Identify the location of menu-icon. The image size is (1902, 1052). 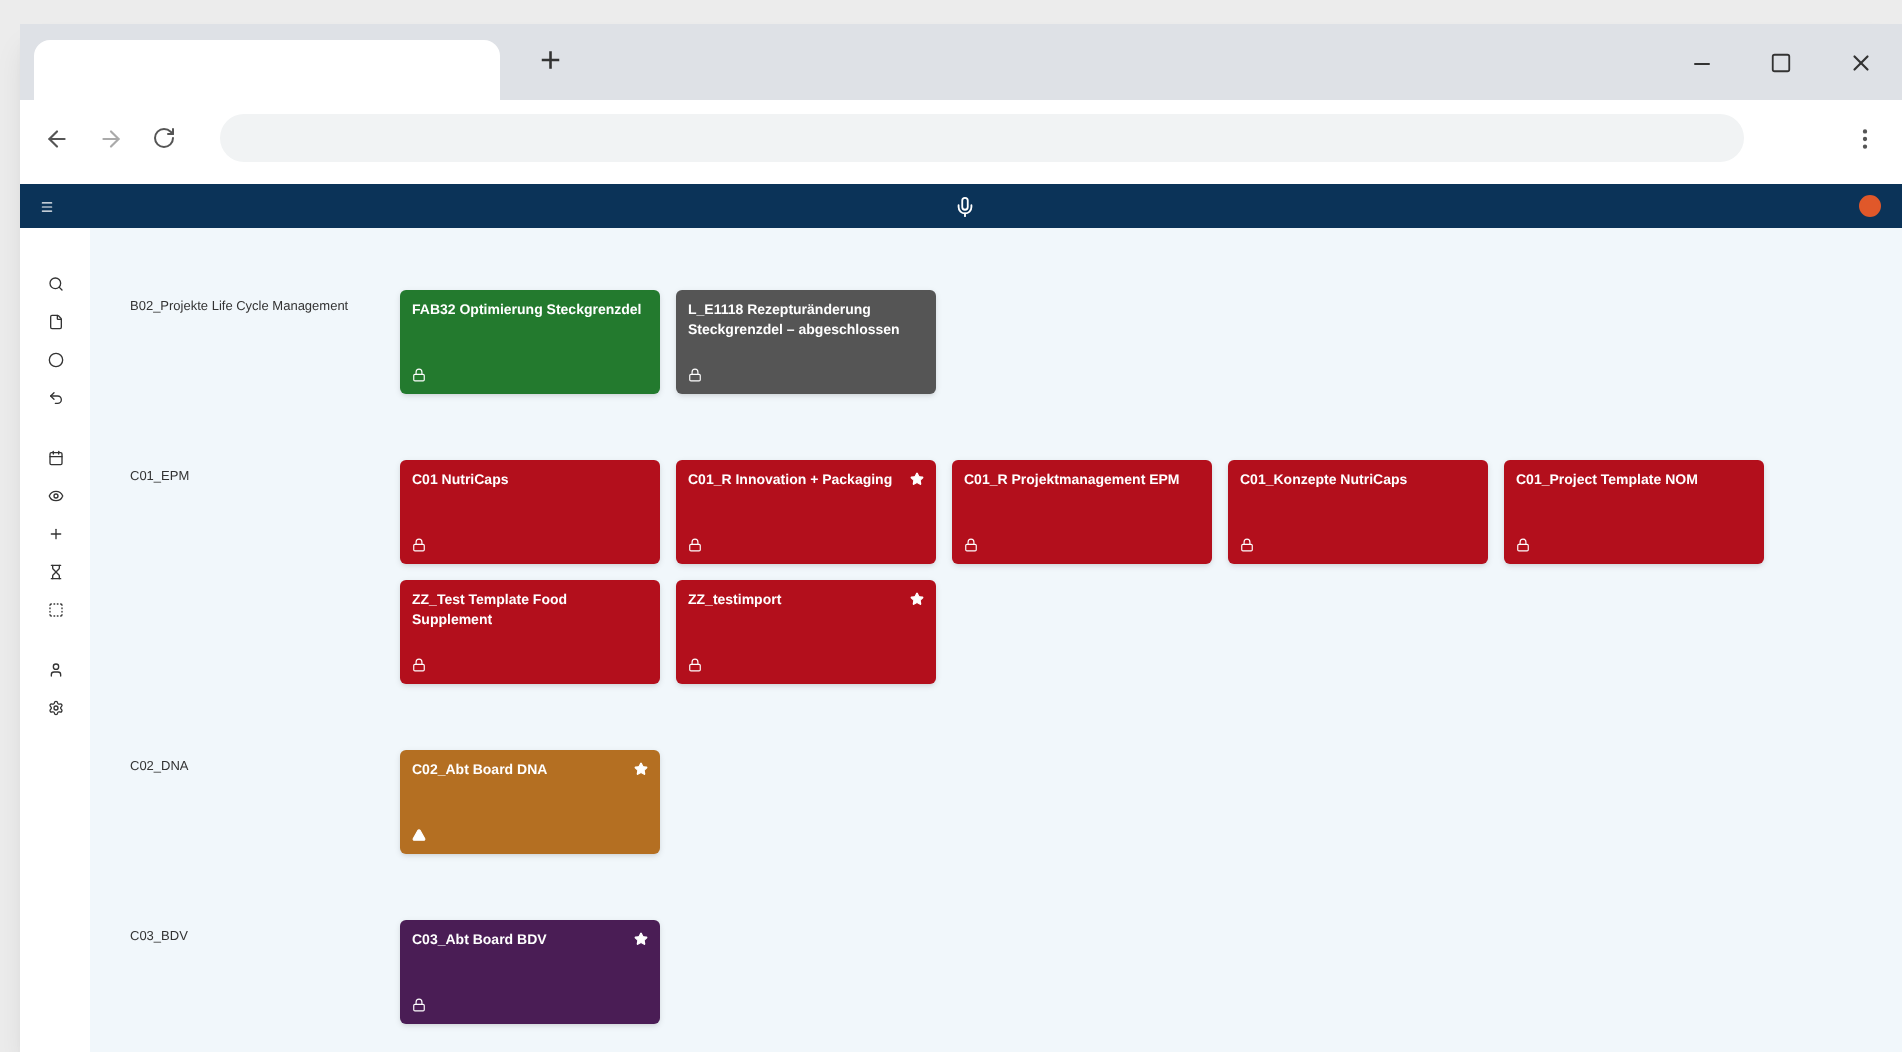
(47, 206).